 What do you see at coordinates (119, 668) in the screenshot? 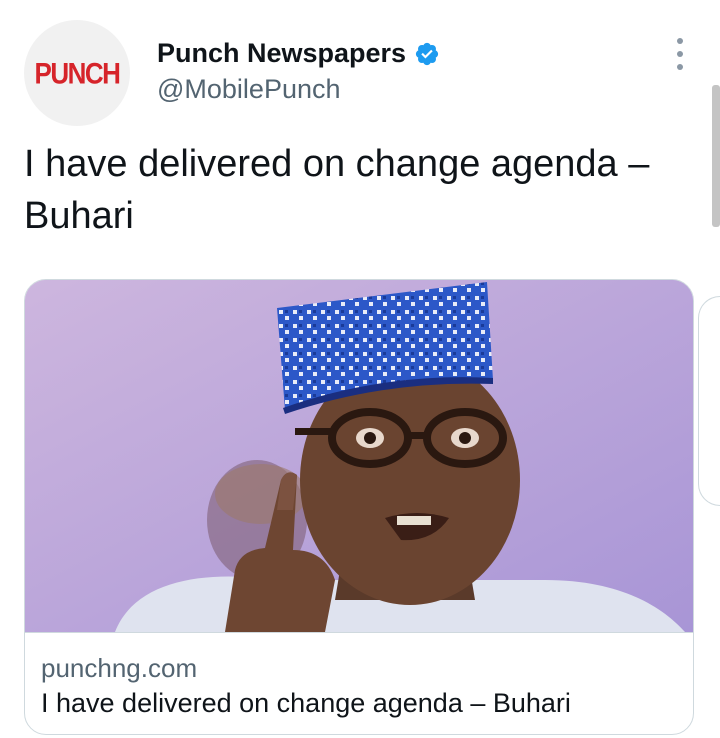
I see `card-domain: punchng.com` at bounding box center [119, 668].